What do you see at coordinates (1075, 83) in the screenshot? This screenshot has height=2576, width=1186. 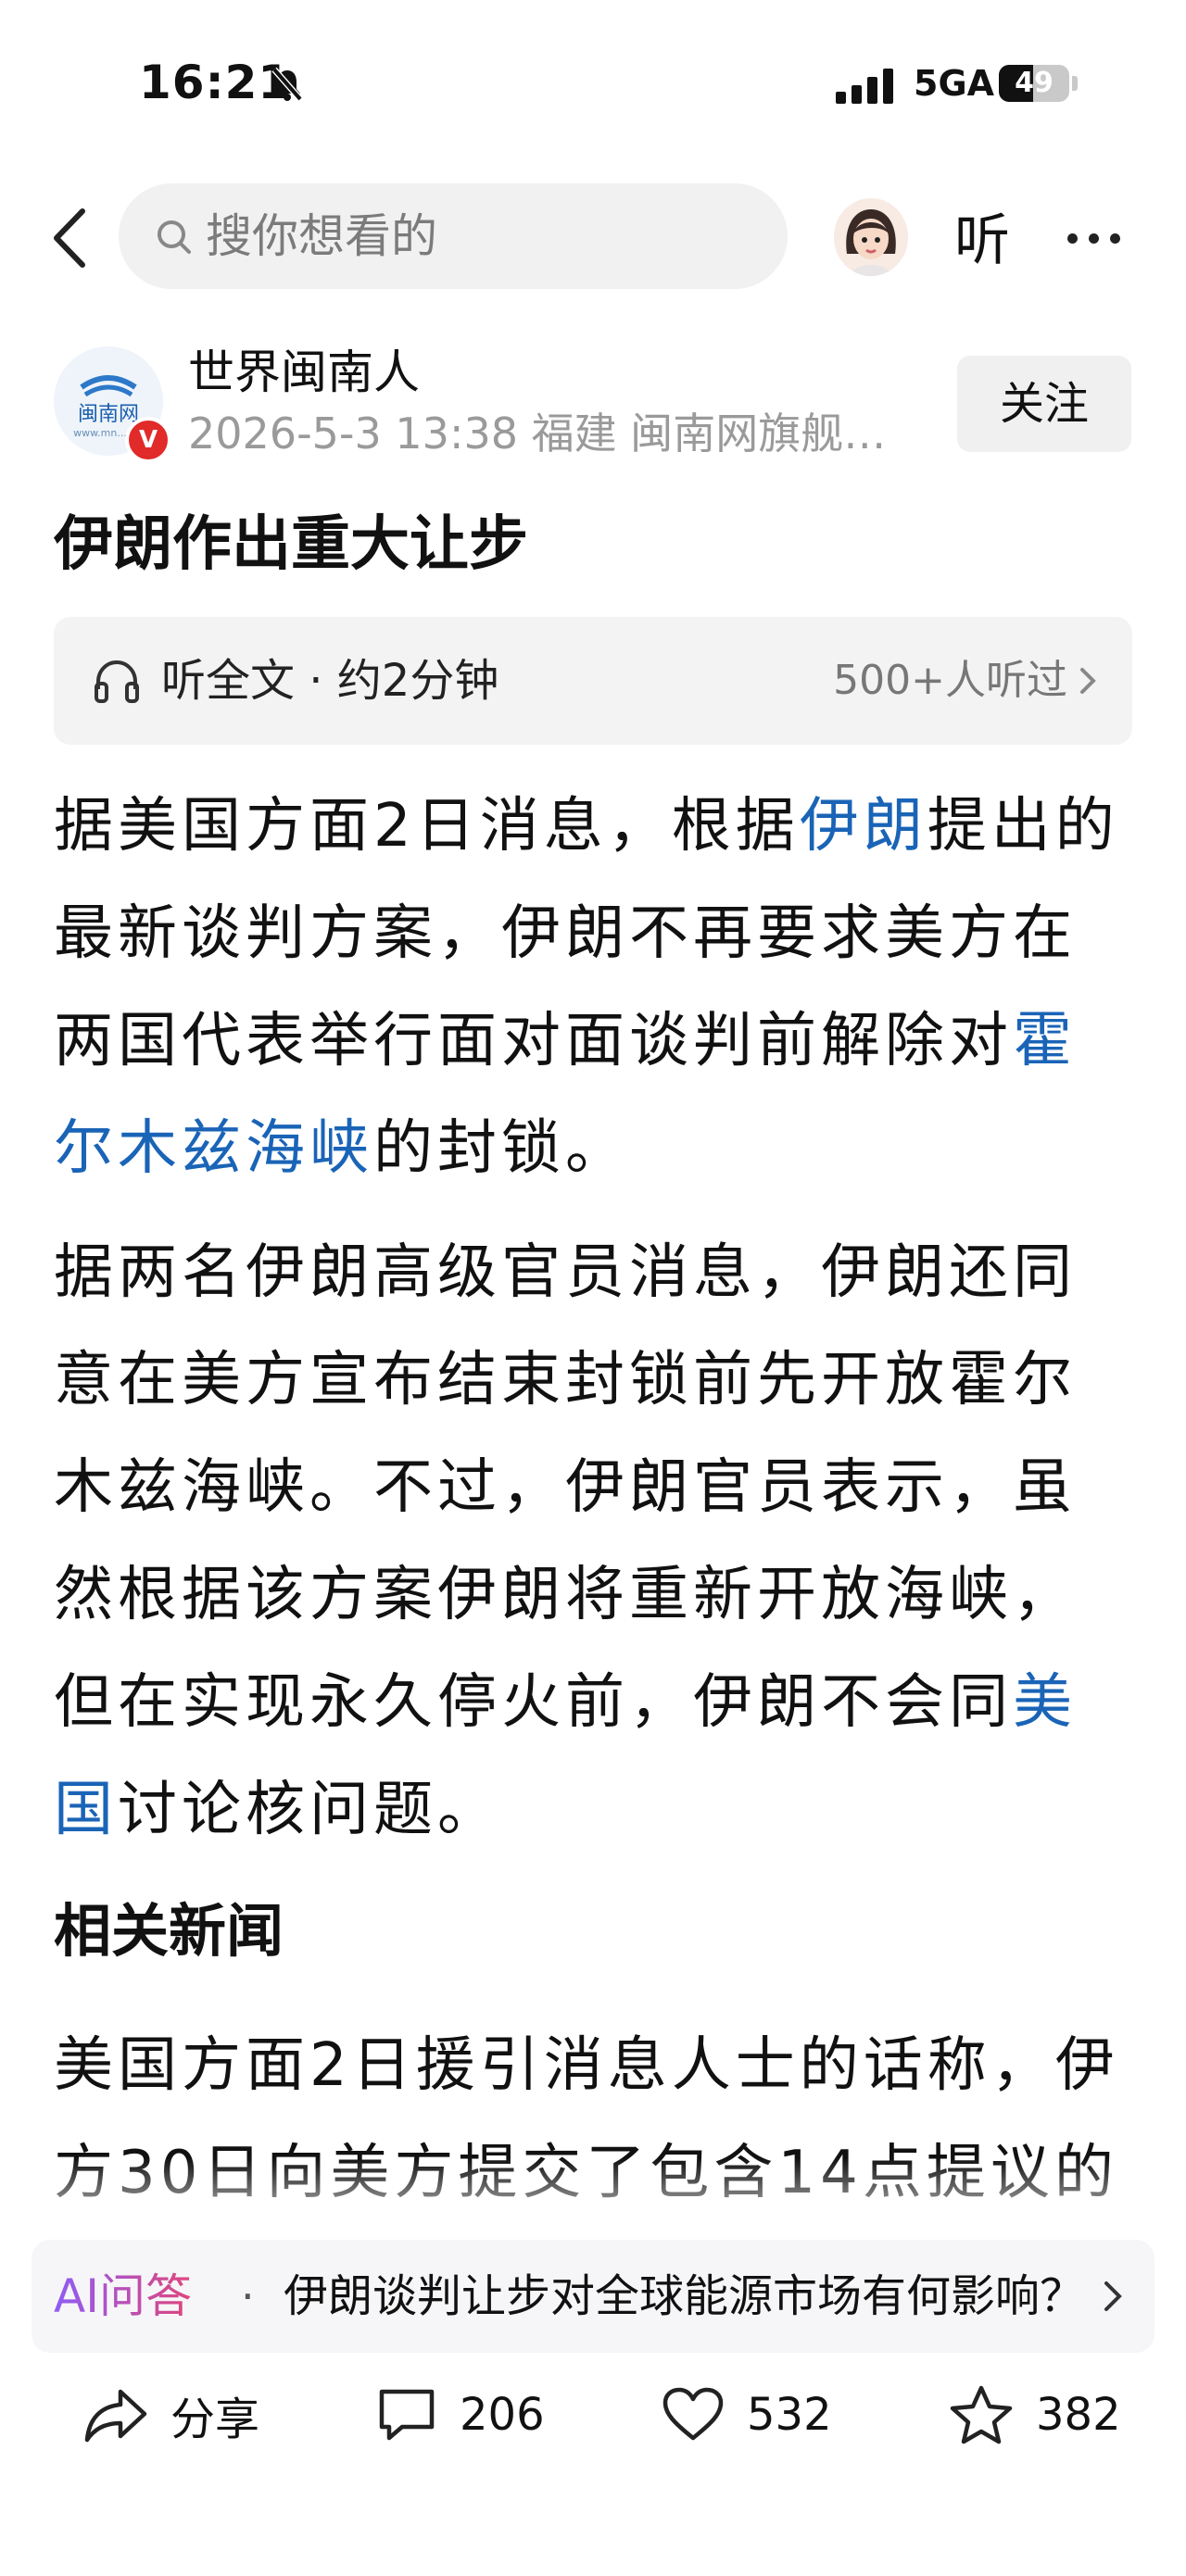 I see `battery-tip` at bounding box center [1075, 83].